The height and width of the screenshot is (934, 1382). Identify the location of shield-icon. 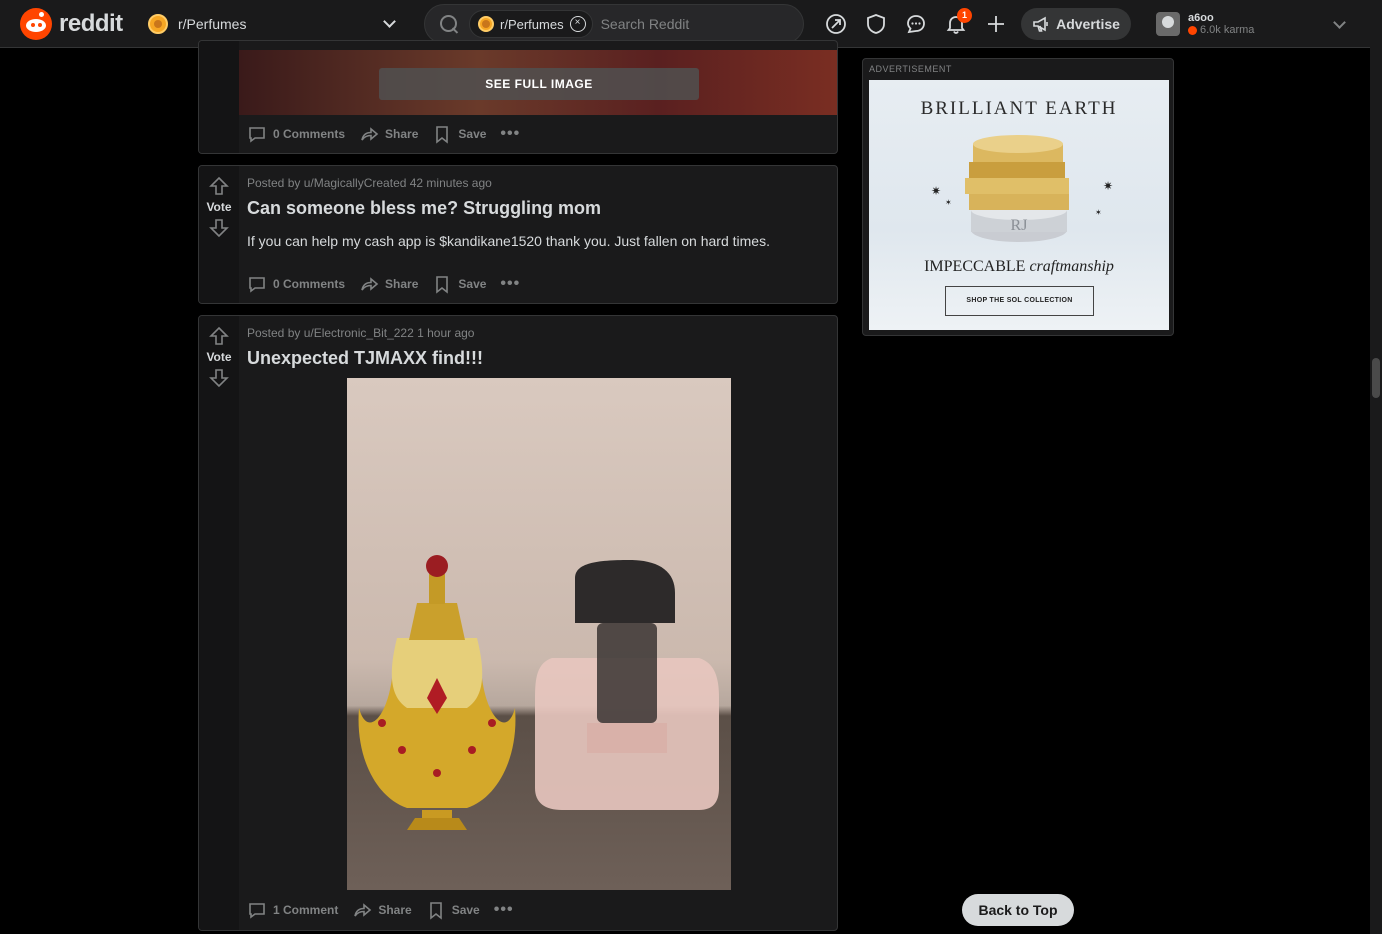
(876, 24).